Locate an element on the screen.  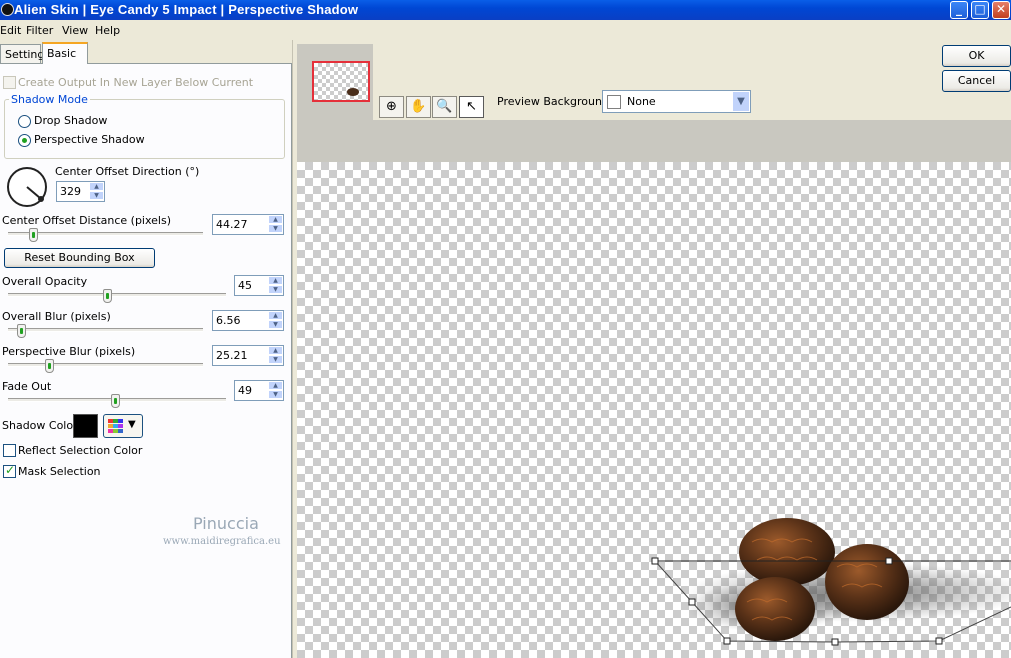
center-offset-direction-value: 329 is located at coordinates (70, 191).